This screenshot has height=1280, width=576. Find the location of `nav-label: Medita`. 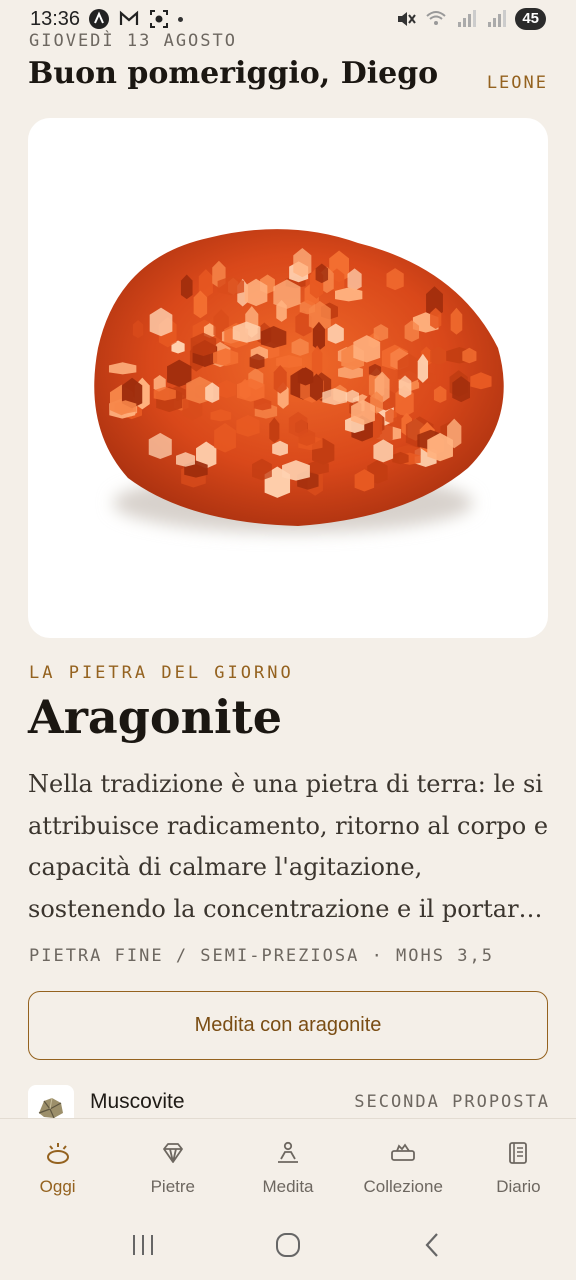

nav-label: Medita is located at coordinates (288, 1186).